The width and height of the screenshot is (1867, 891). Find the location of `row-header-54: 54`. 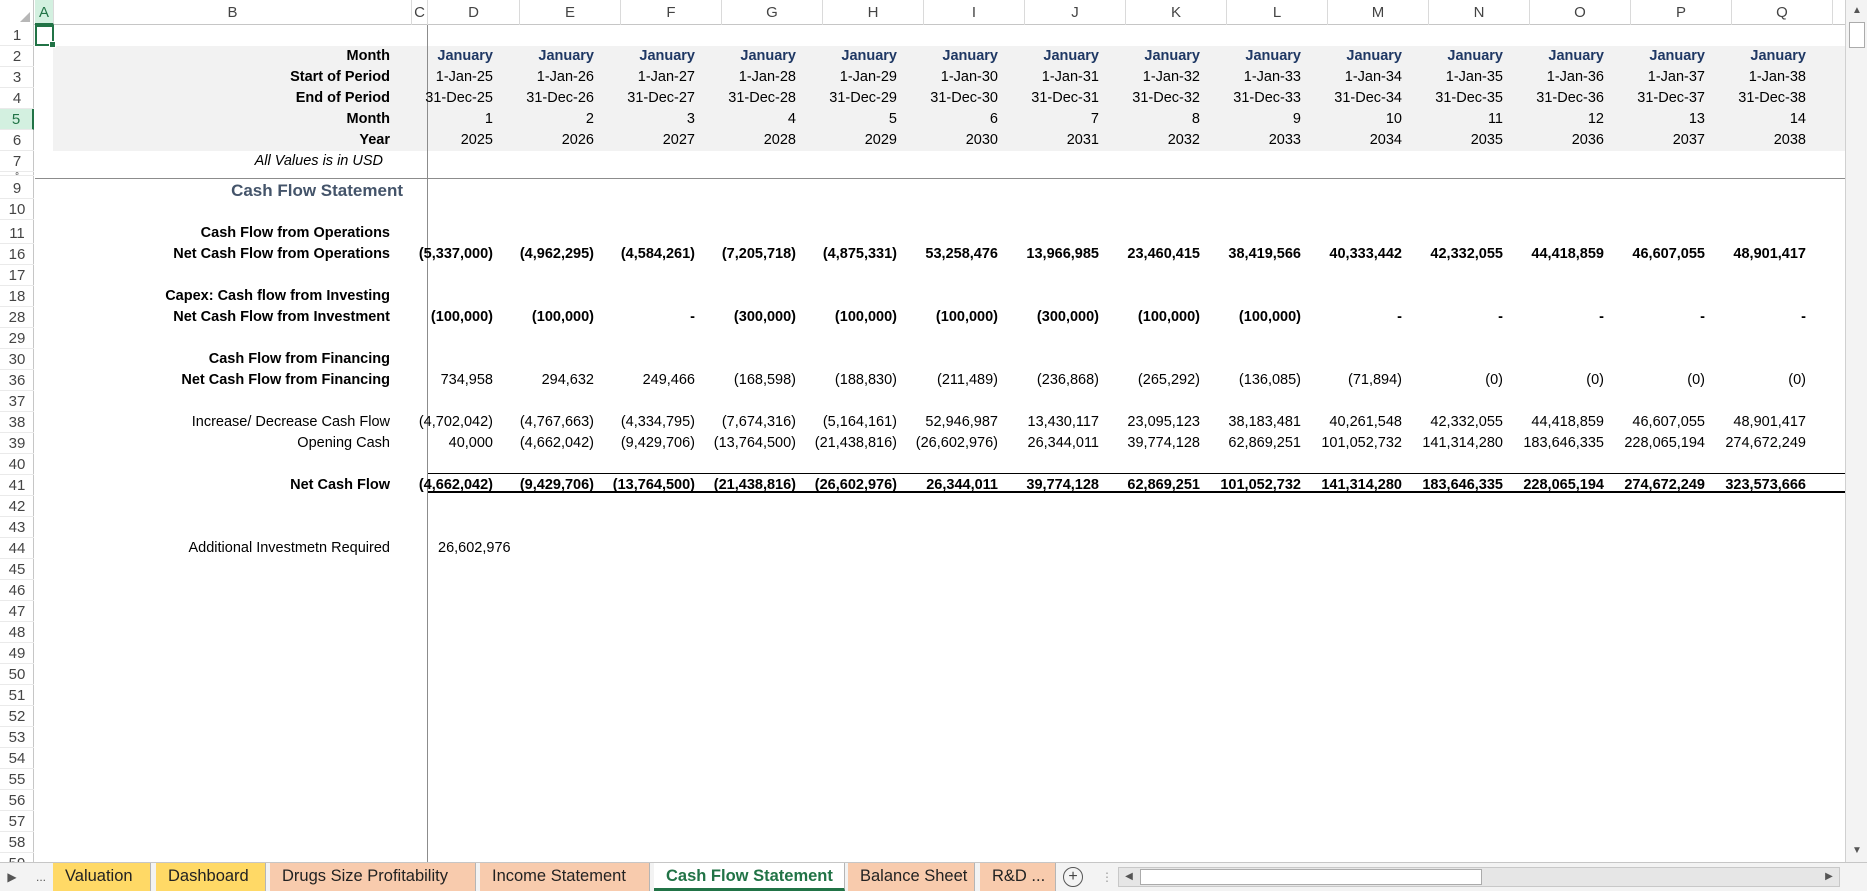

row-header-54: 54 is located at coordinates (17, 758).